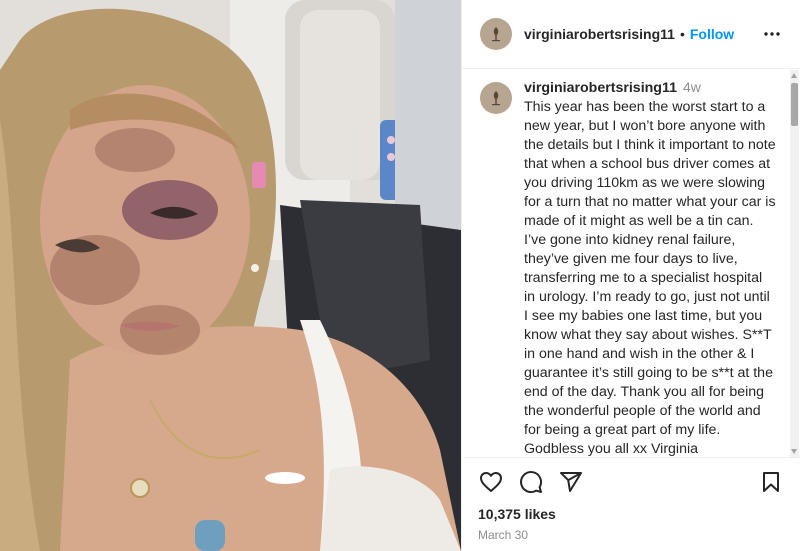 This screenshot has height=551, width=800. Describe the element at coordinates (712, 34) in the screenshot. I see `follow-button: Follow` at that location.